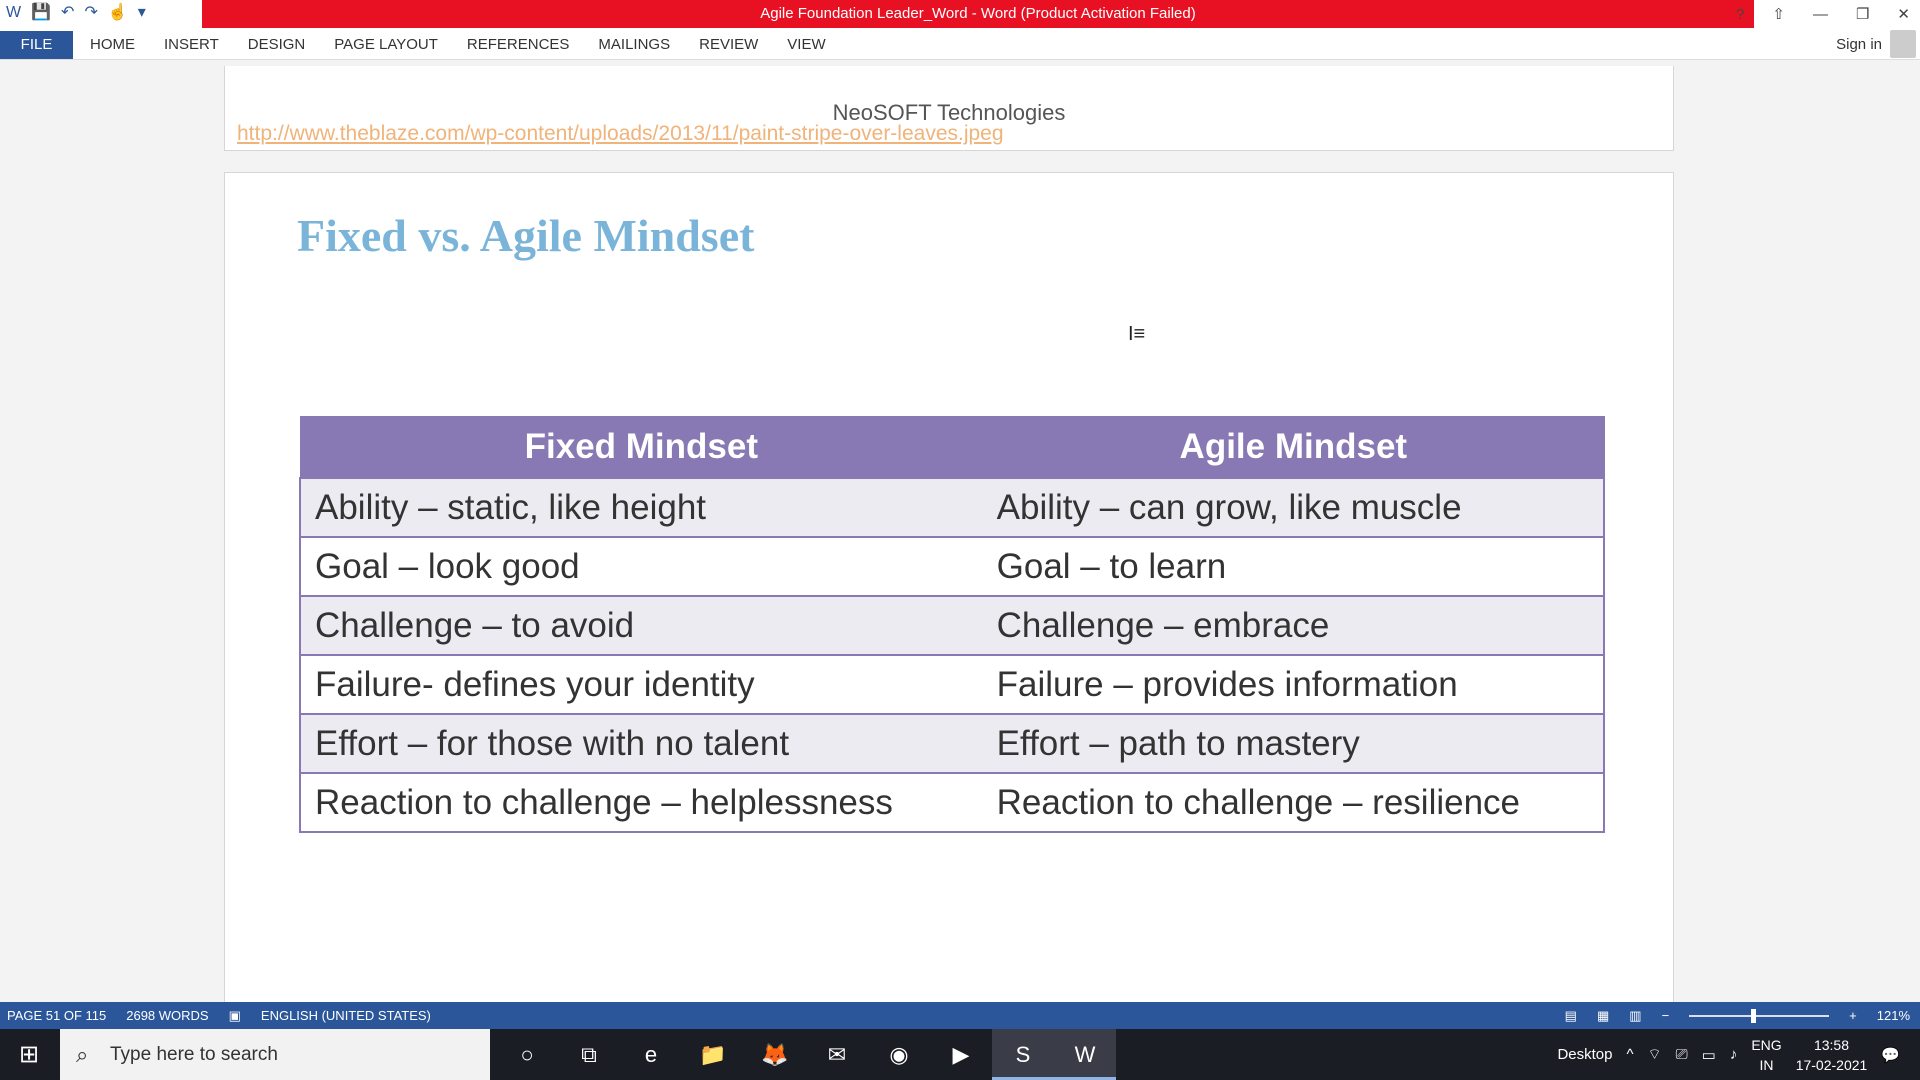 The height and width of the screenshot is (1080, 1920). I want to click on undo-icon: ↶, so click(67, 13).